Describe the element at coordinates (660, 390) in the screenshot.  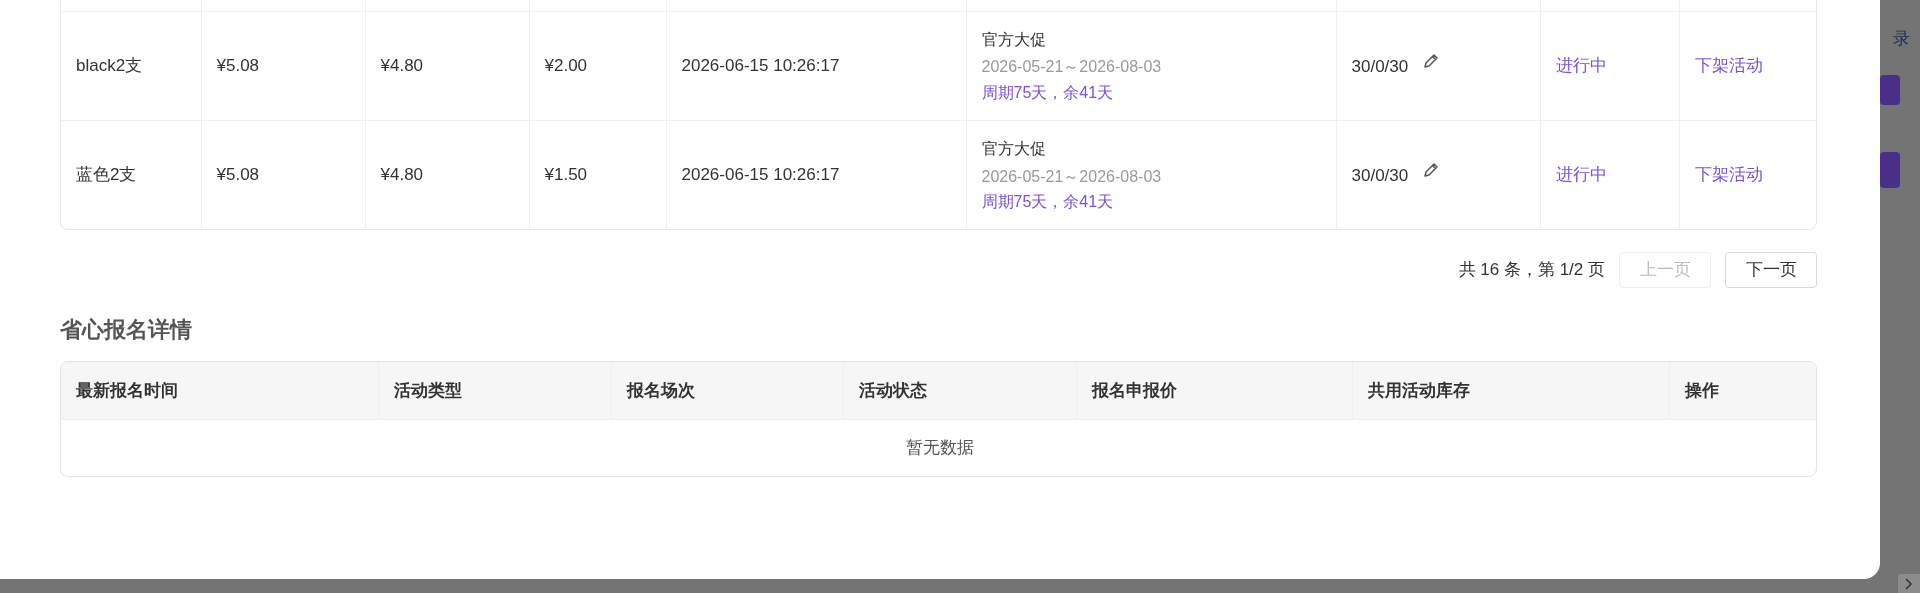
I see `column-header: 报名场次` at that location.